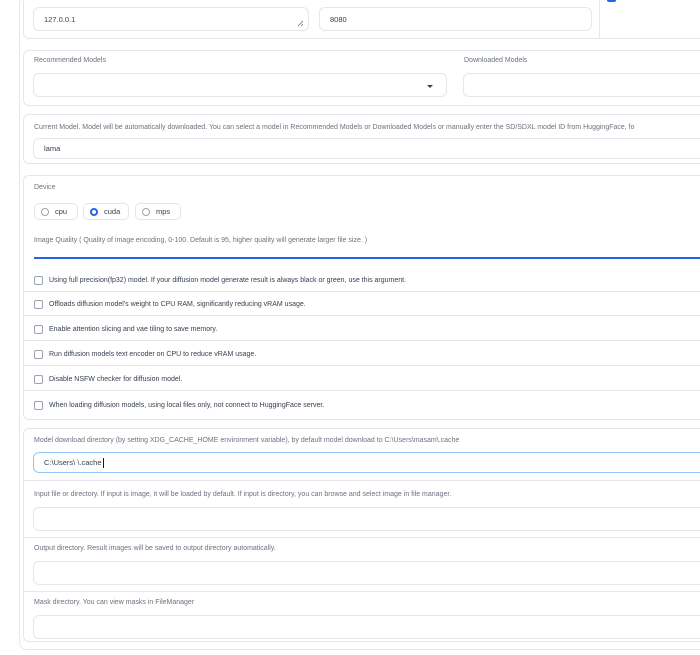  Describe the element at coordinates (106, 211) in the screenshot. I see `device-option-cuda: cuda` at that location.